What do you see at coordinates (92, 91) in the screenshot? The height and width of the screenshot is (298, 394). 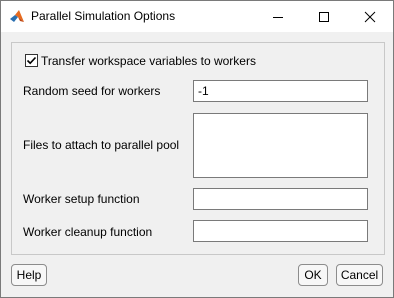 I see `random-seed-label: Random seed for workers` at bounding box center [92, 91].